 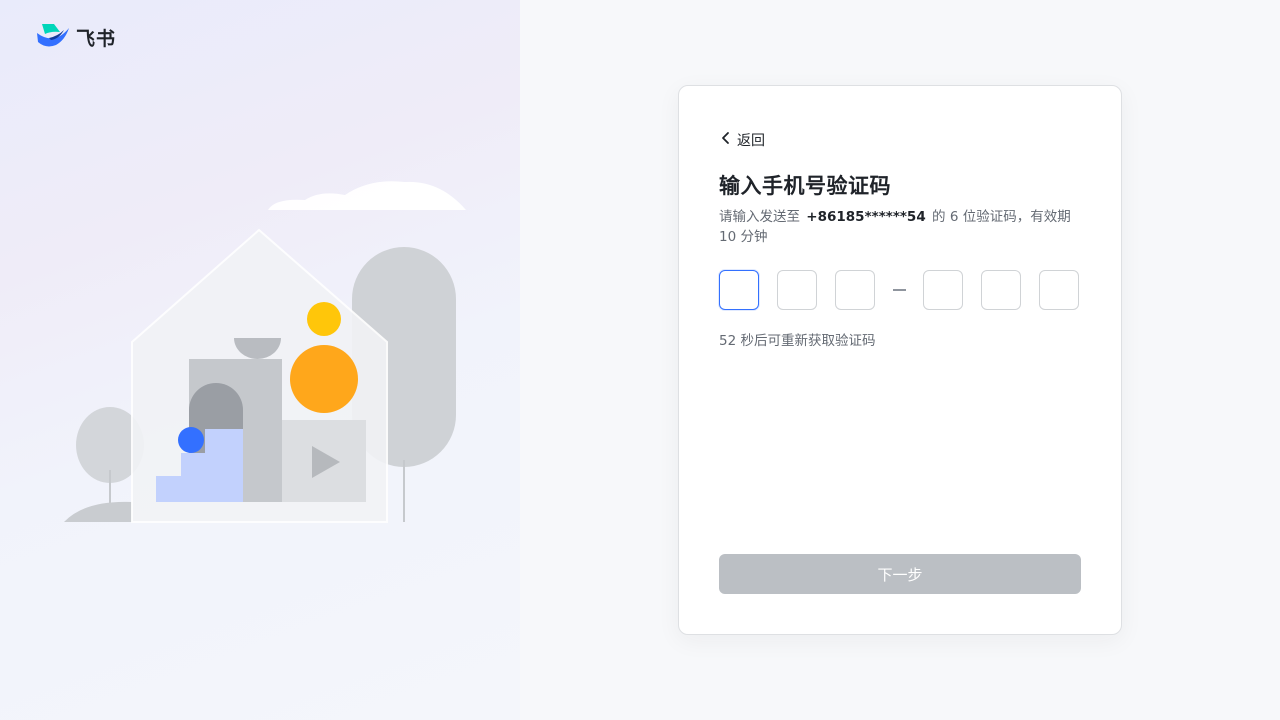 What do you see at coordinates (805, 186) in the screenshot?
I see `page-title: 输入手机号验证码` at bounding box center [805, 186].